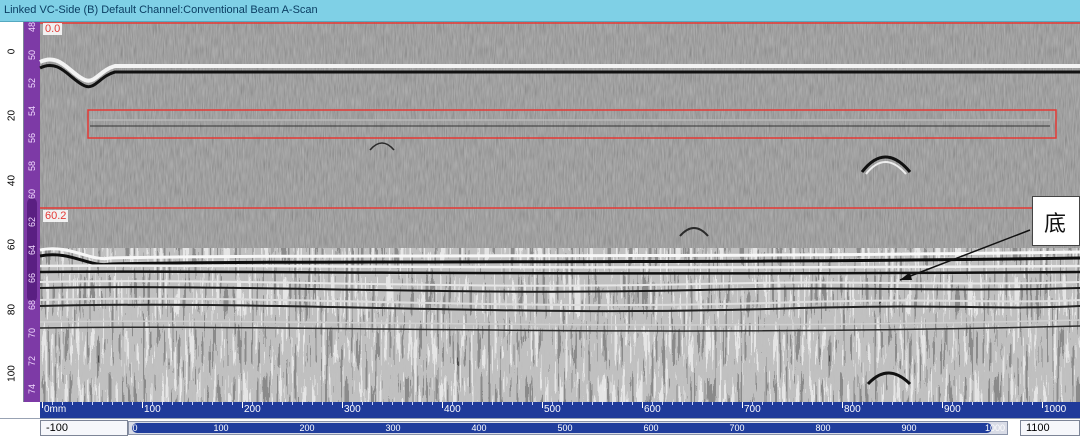 Image resolution: width=1080 pixels, height=441 pixels. I want to click on purple-axis-tick-label: 52, so click(32, 82).